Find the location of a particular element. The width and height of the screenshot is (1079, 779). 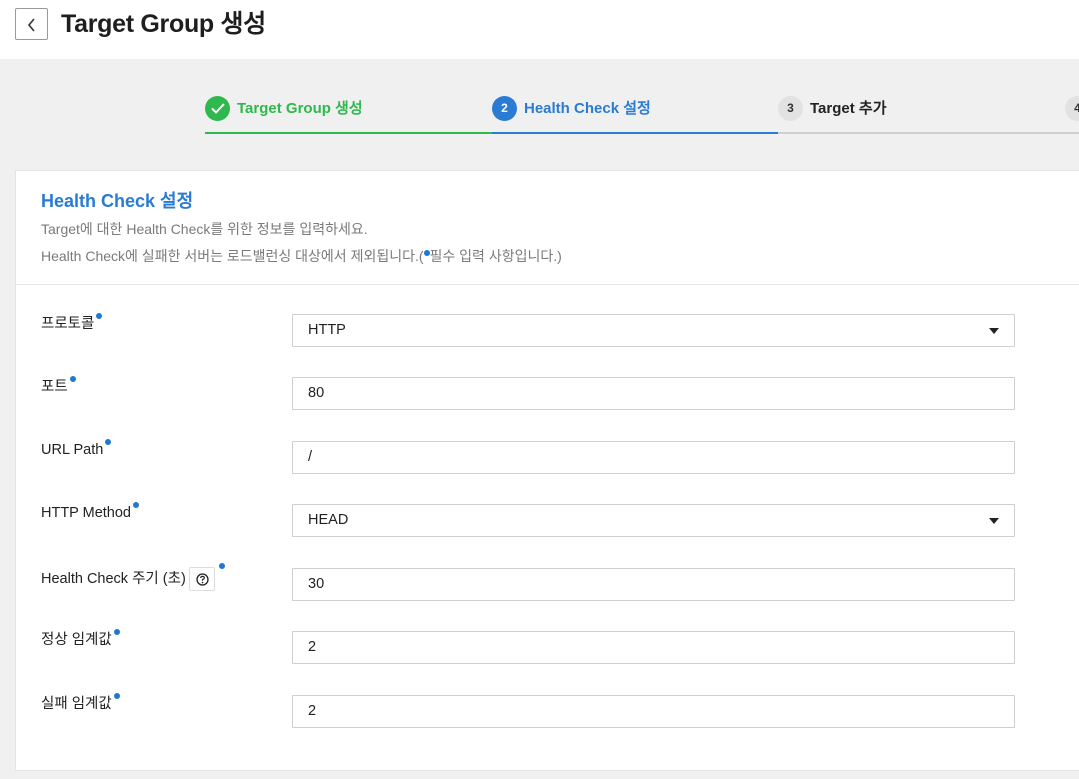

section-title: Health Check 설정 is located at coordinates (117, 201).